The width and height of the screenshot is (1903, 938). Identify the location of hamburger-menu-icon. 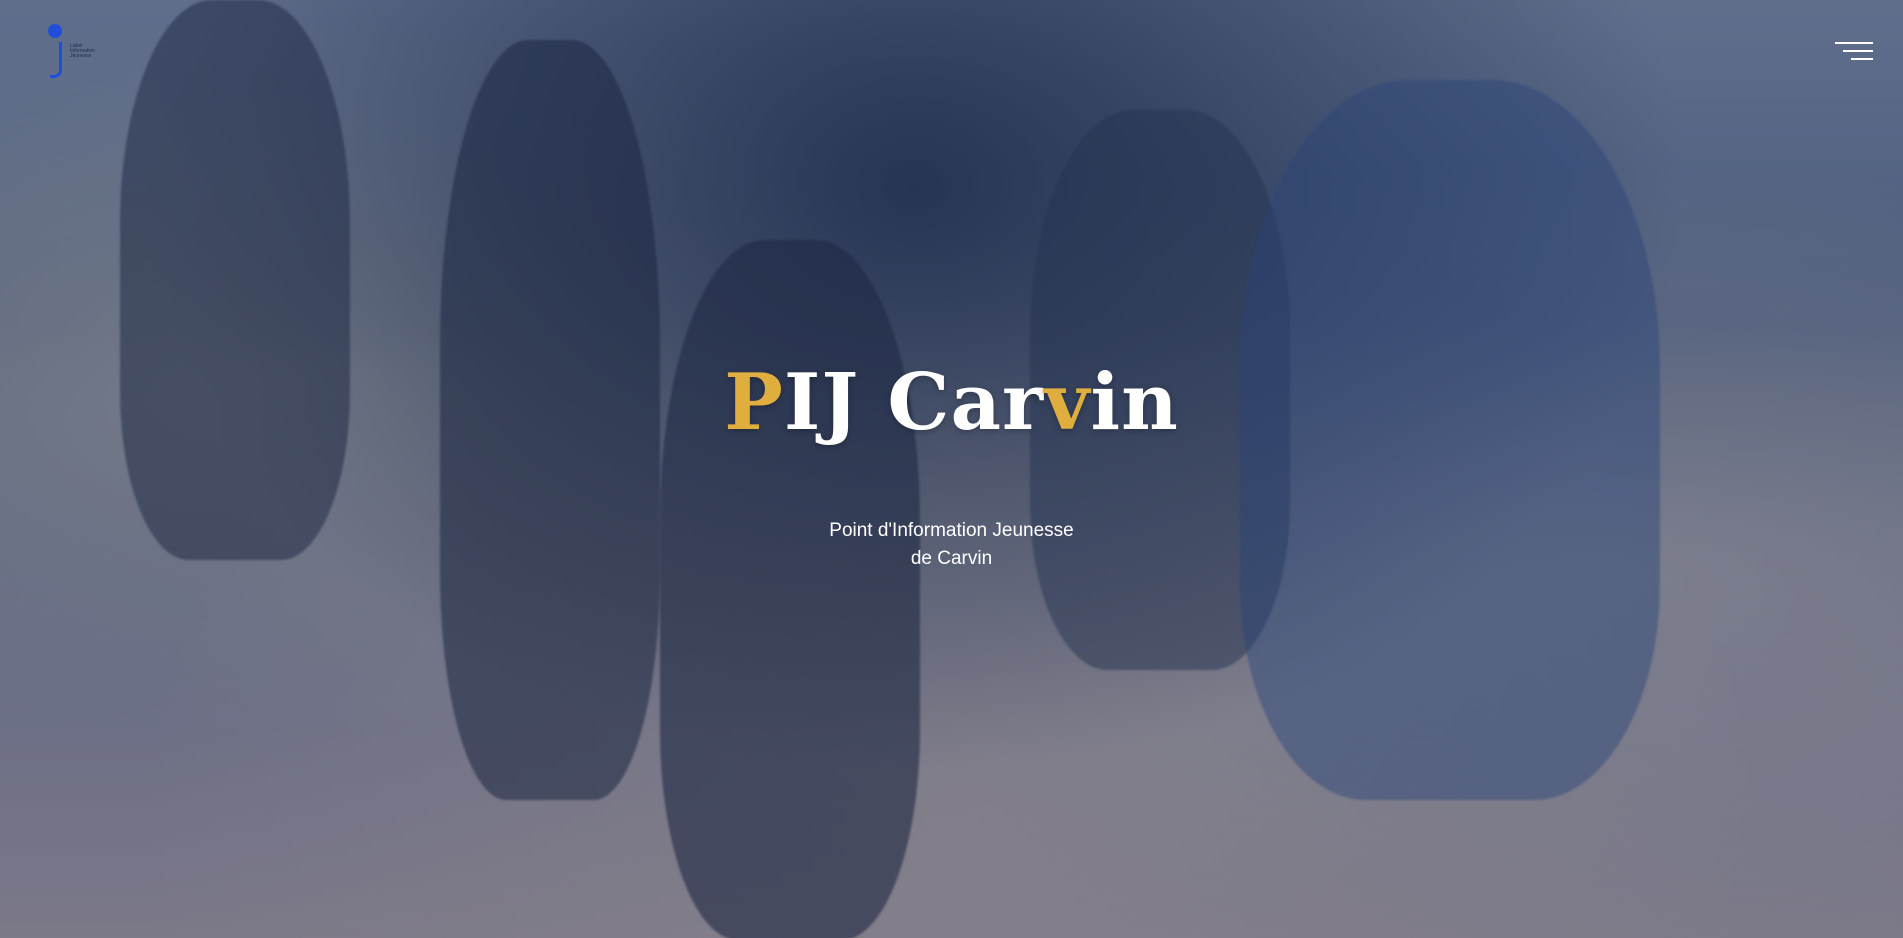
(1854, 52).